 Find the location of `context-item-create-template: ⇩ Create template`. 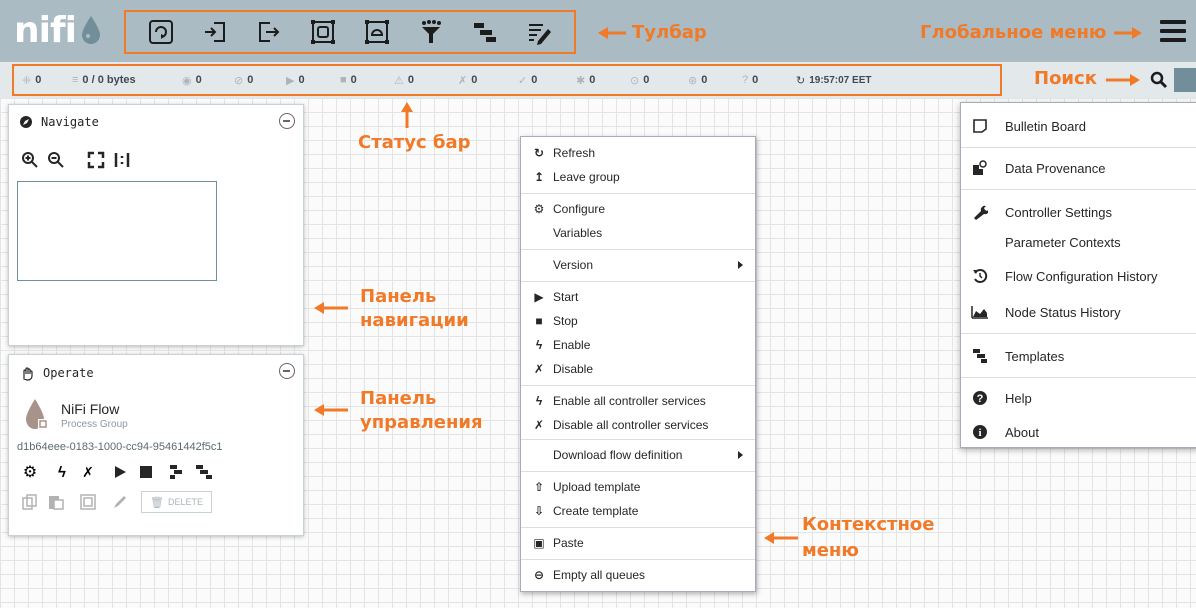

context-item-create-template: ⇩ Create template is located at coordinates (638, 511).